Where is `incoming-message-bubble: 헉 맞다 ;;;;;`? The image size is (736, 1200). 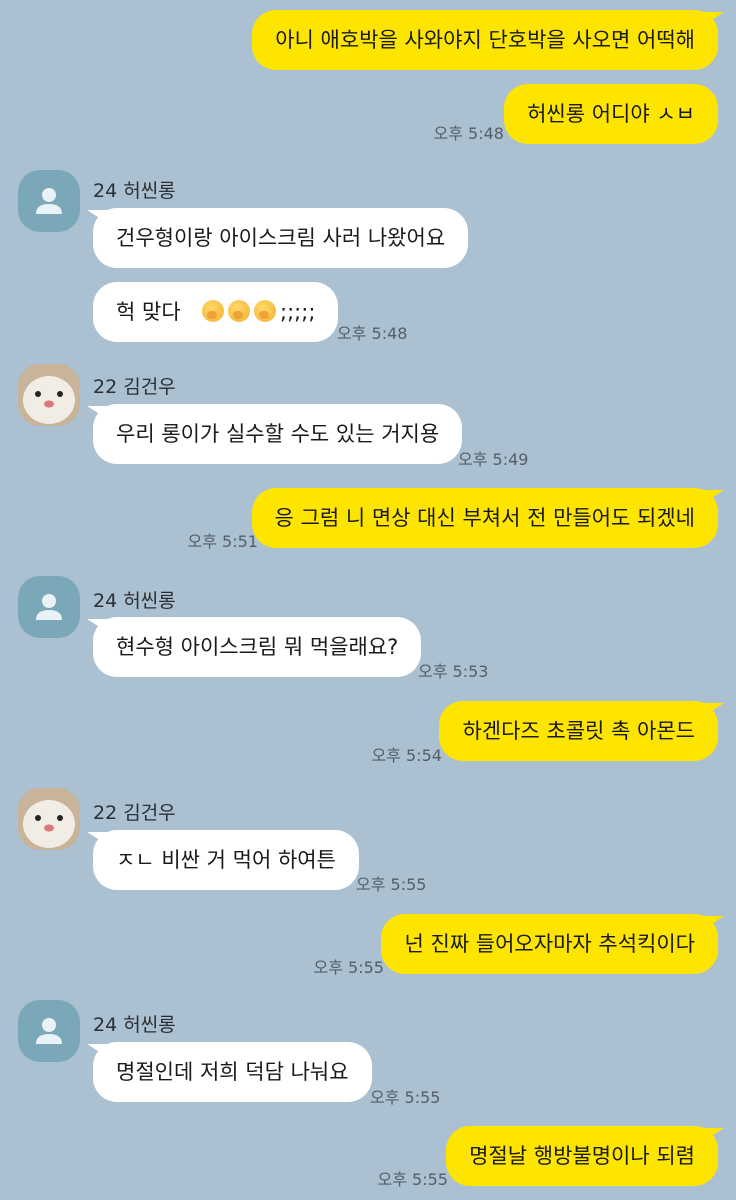 incoming-message-bubble: 헉 맞다 ;;;;; is located at coordinates (216, 312).